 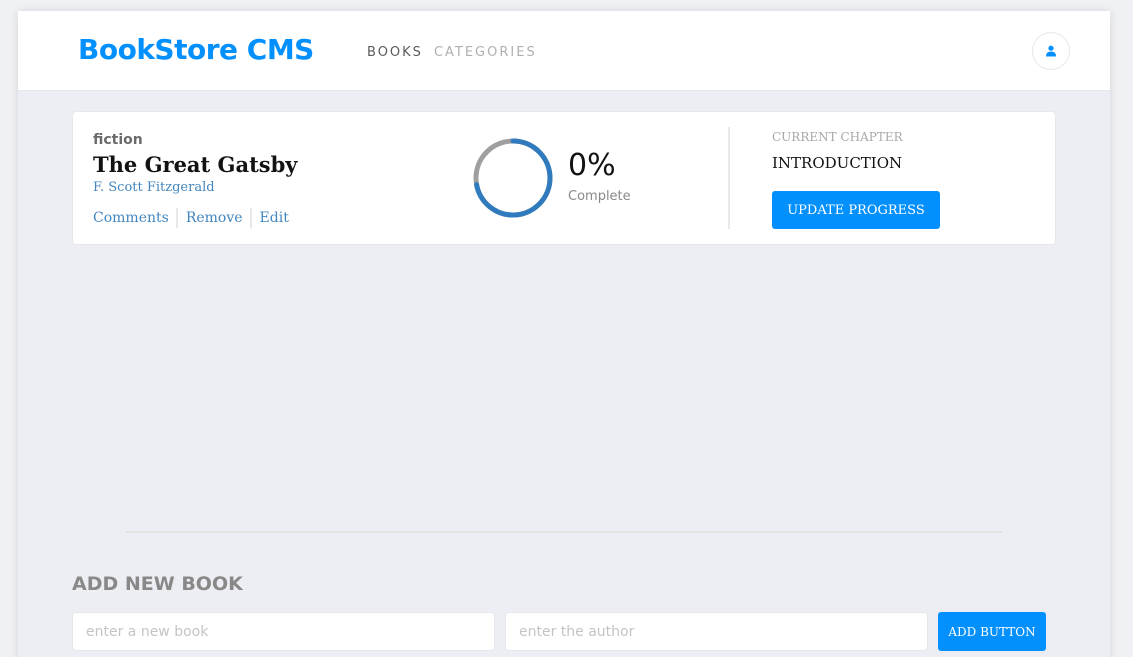 What do you see at coordinates (196, 49) in the screenshot?
I see `app-logo: BookStore CMS` at bounding box center [196, 49].